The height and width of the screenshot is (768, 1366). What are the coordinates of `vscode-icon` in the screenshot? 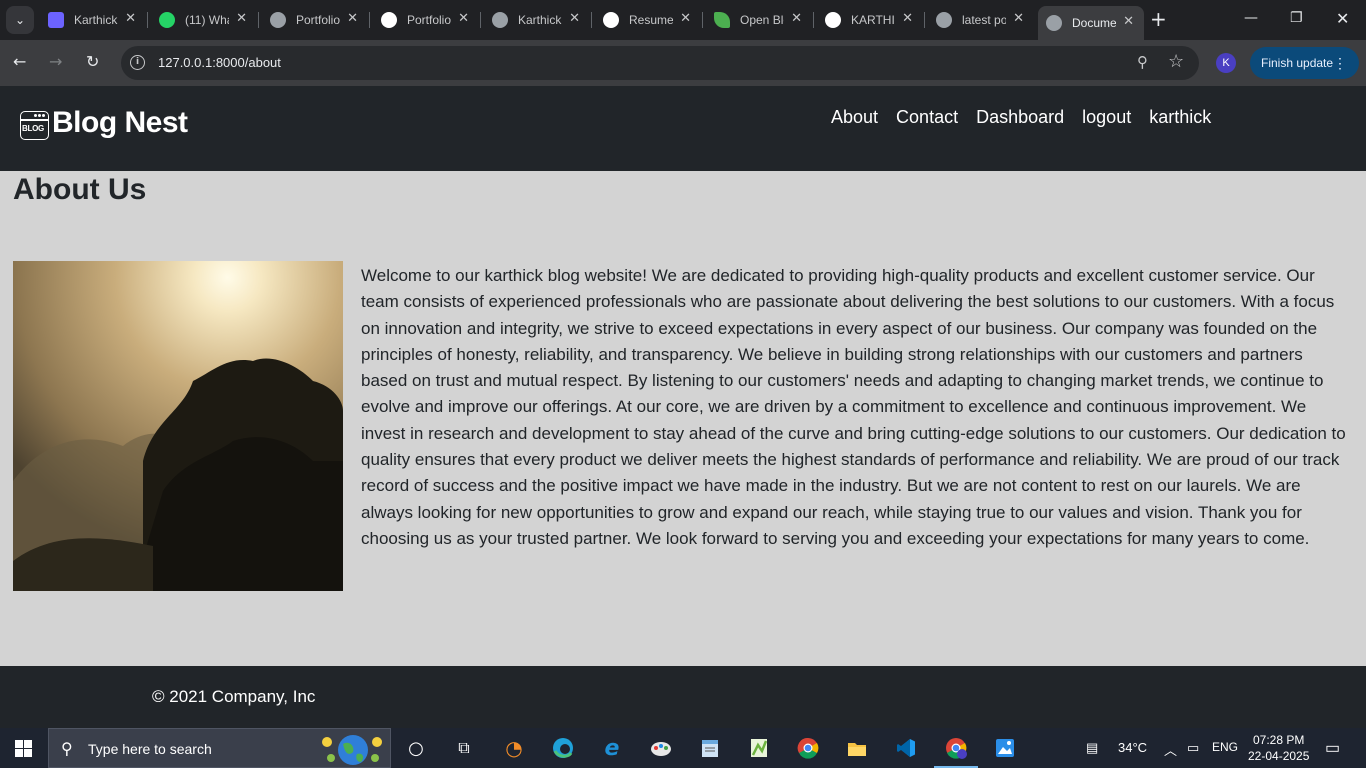 It's located at (906, 748).